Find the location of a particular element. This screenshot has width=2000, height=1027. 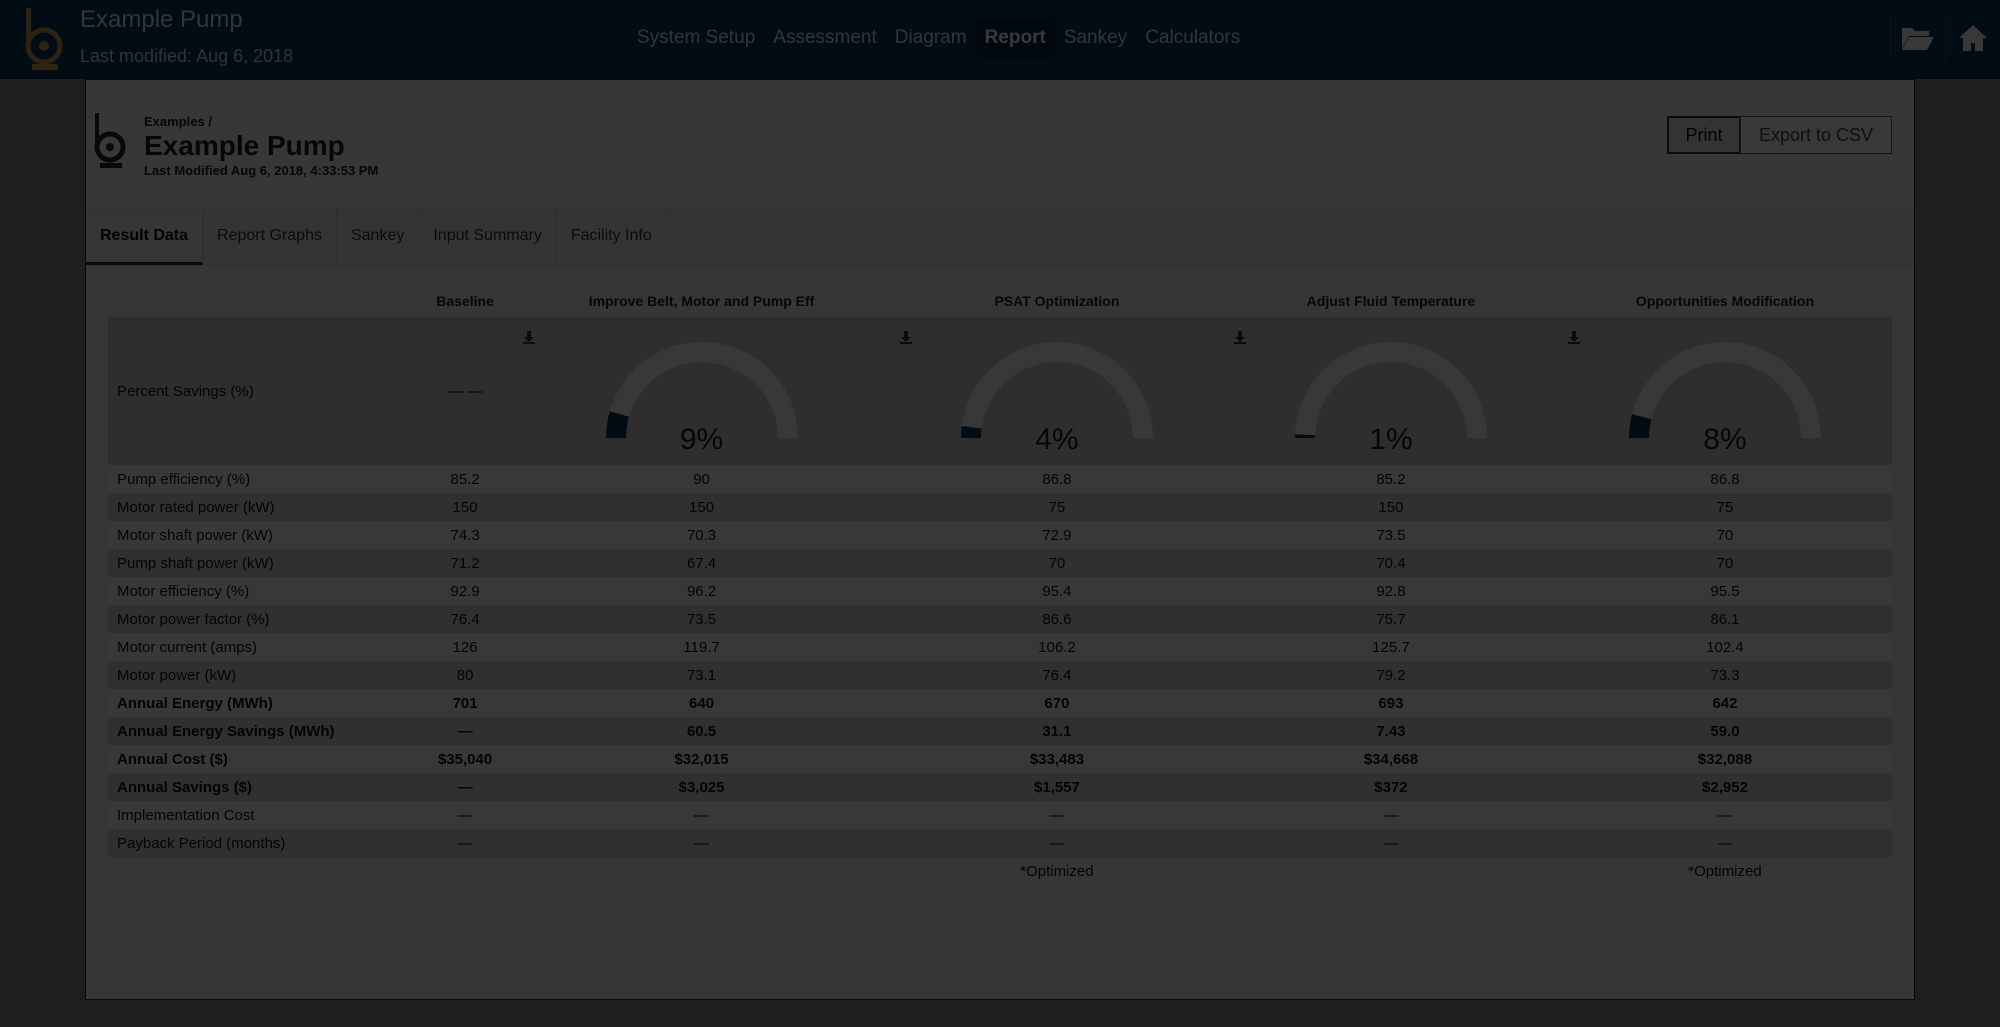

tab-facility-info: Facility Info is located at coordinates (612, 237).